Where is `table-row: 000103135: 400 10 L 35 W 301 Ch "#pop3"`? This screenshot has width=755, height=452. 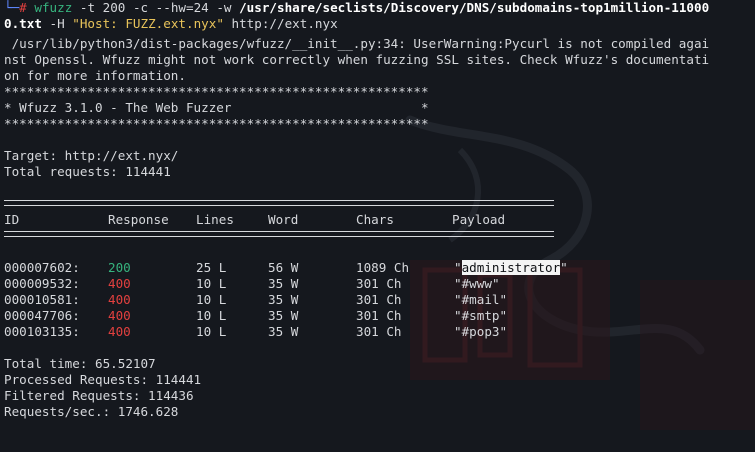 table-row: 000103135: 400 10 L 35 W 301 Ch "#pop3" is located at coordinates (379, 332).